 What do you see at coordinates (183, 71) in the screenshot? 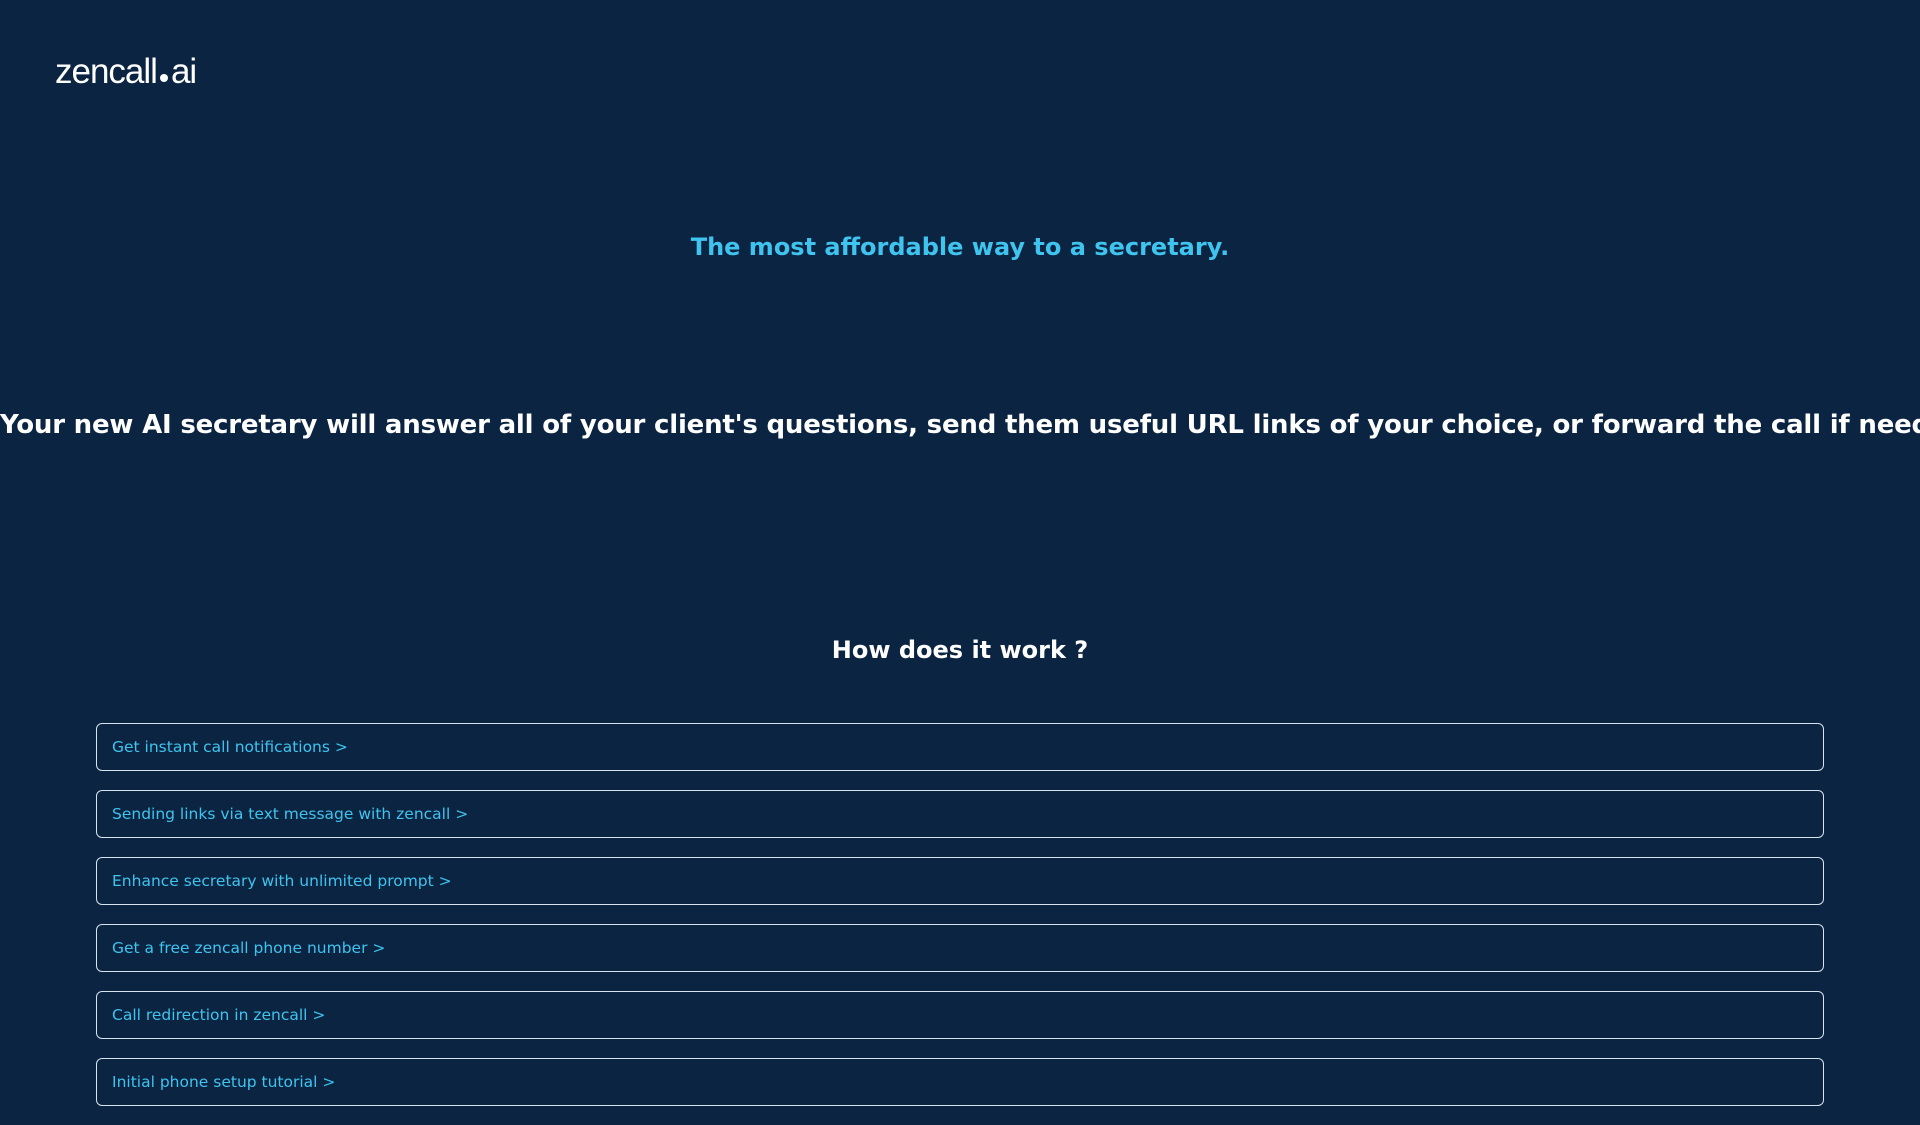
I see `logo-suffix: ai` at bounding box center [183, 71].